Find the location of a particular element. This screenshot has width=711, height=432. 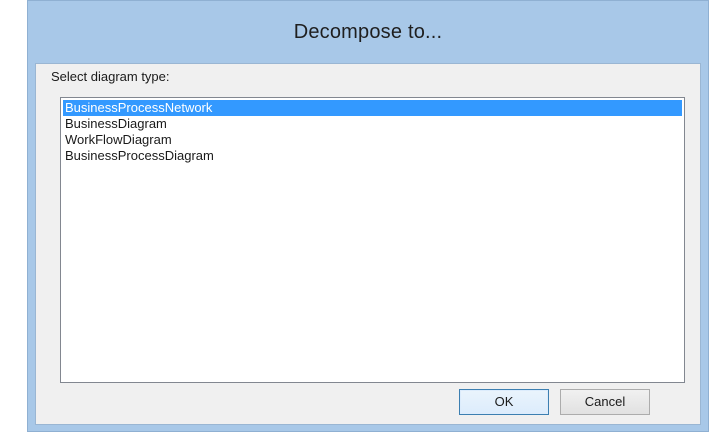

list-item-business-diagram: BusinessDiagram is located at coordinates (372, 124).